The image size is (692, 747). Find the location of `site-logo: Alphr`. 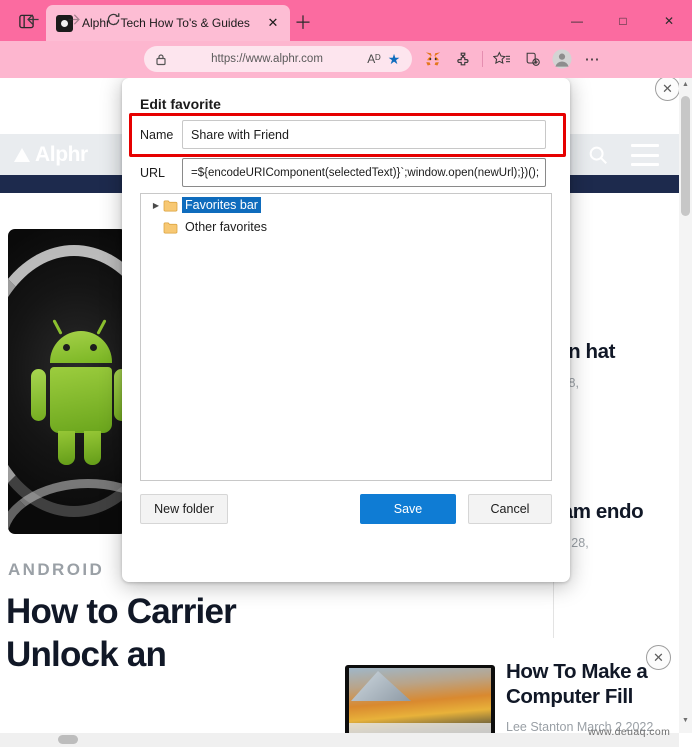

site-logo: Alphr is located at coordinates (51, 155).